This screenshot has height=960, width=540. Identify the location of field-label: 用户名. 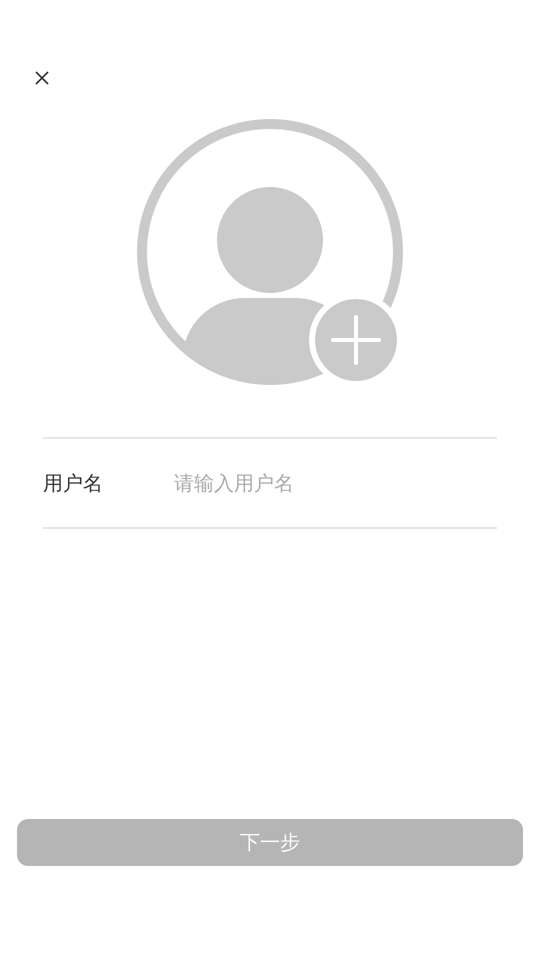
(73, 483).